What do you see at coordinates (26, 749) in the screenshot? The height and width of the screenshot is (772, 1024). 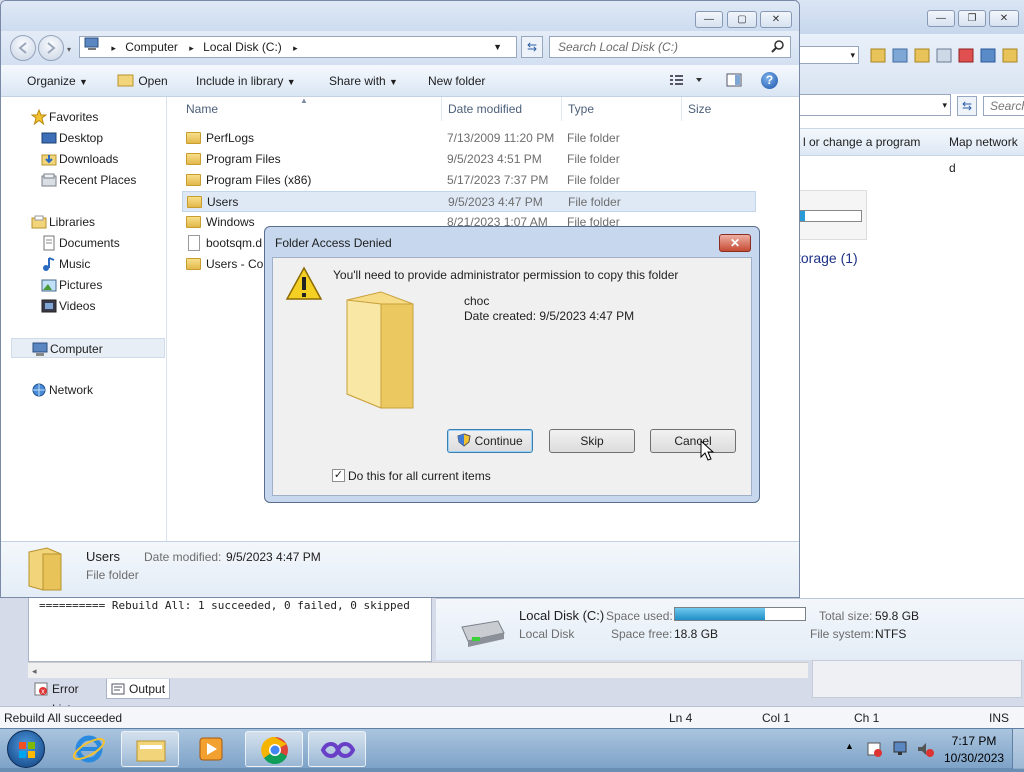 I see `start-button` at bounding box center [26, 749].